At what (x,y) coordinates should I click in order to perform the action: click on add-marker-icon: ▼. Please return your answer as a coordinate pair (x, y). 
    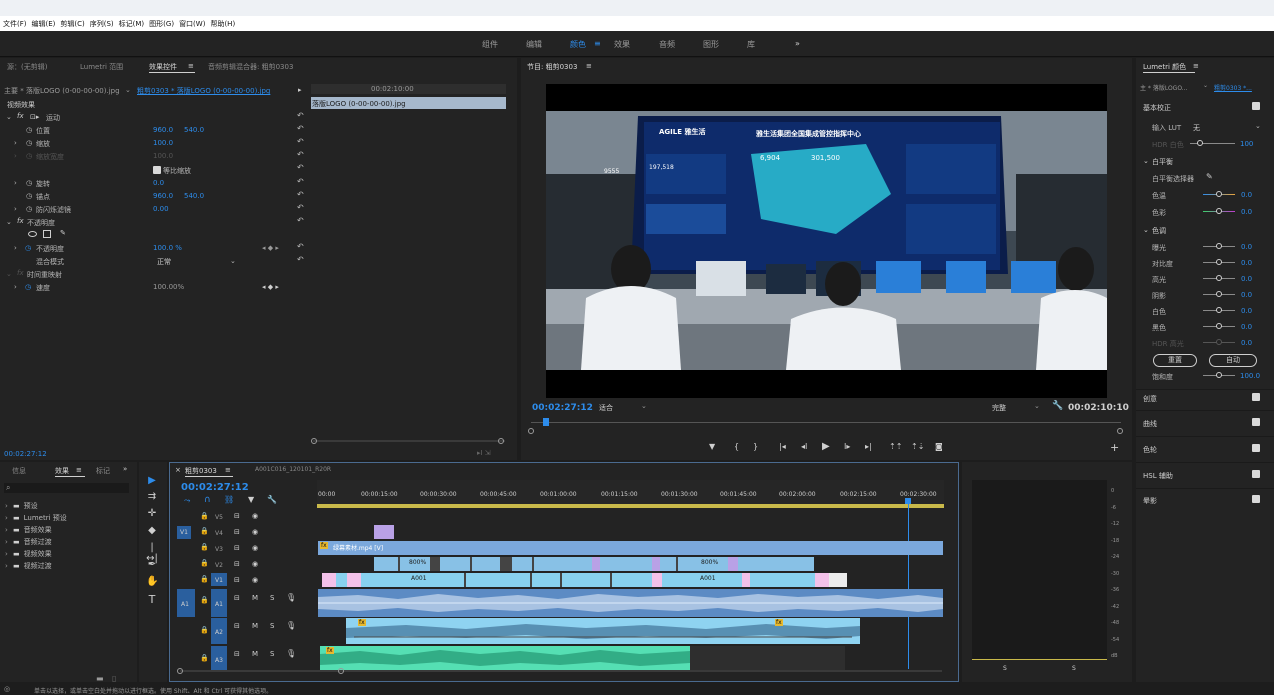
    Looking at the image, I should click on (712, 446).